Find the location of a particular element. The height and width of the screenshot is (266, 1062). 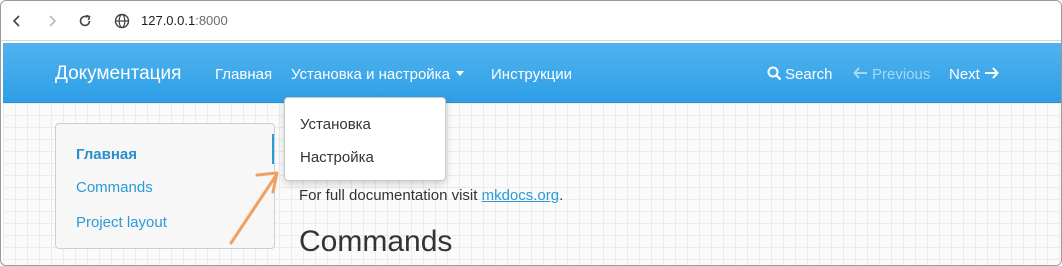

url-host: 127.0.0.1 is located at coordinates (168, 20).